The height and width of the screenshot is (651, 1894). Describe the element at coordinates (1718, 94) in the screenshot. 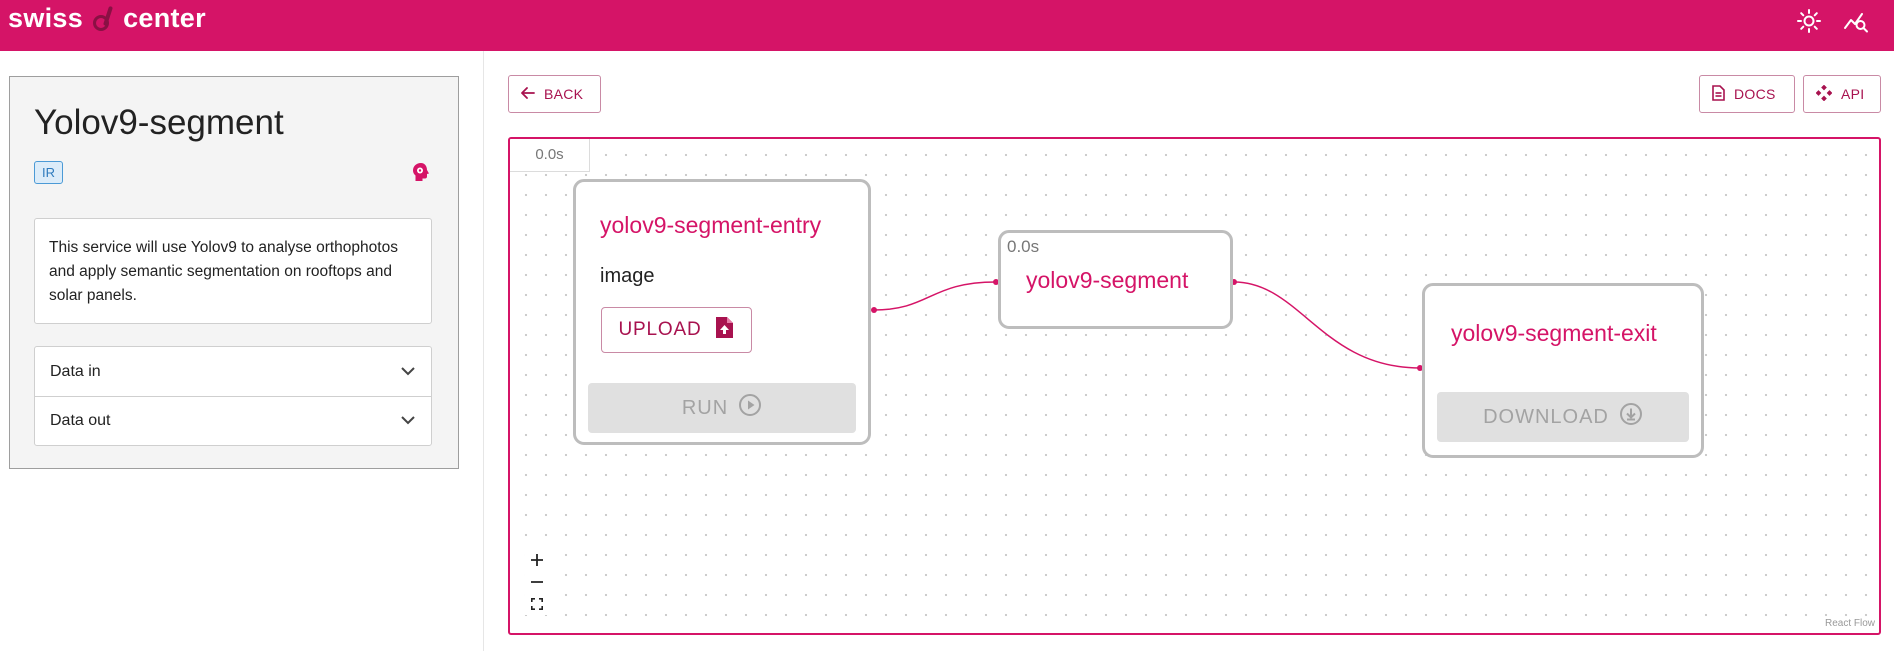

I see `document-icon` at that location.